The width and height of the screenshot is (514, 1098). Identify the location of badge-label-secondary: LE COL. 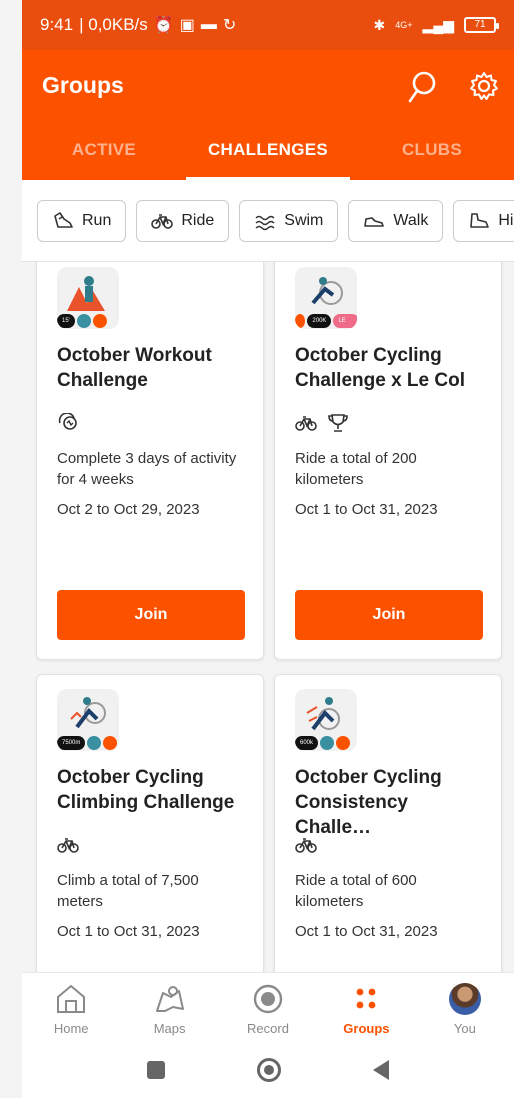
(345, 321).